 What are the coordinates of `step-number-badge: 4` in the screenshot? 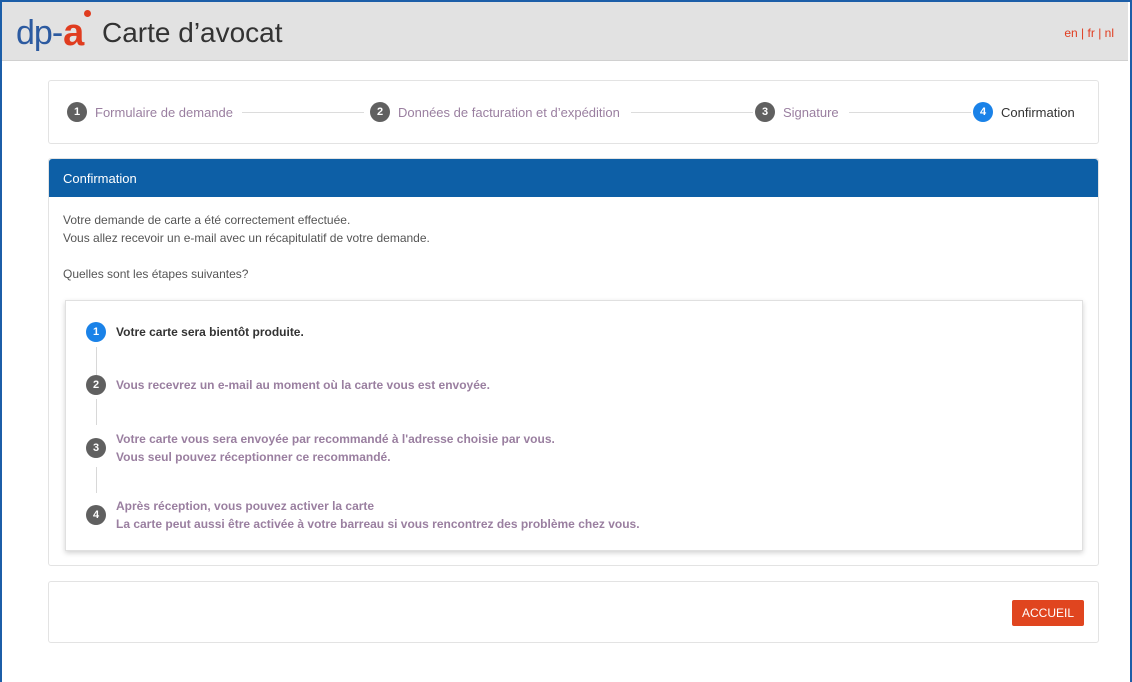 It's located at (983, 112).